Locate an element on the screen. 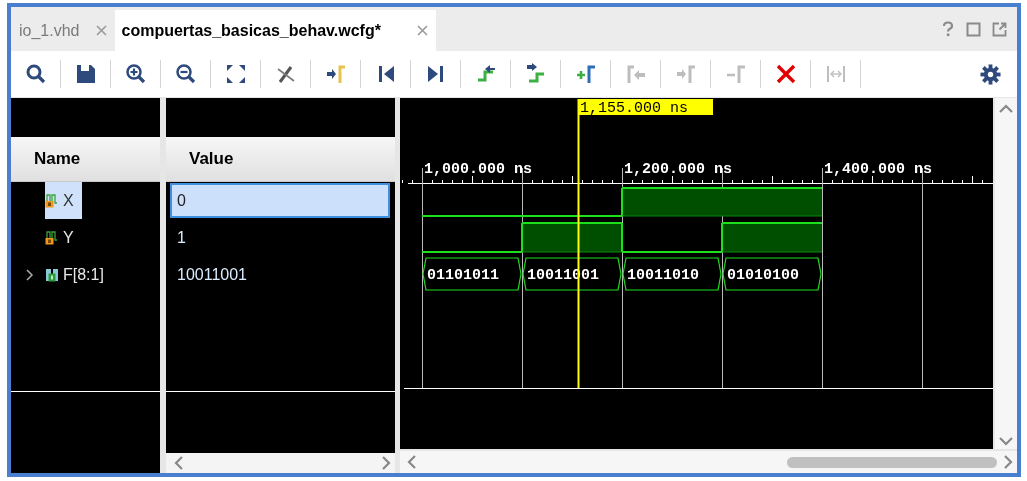 This screenshot has height=481, width=1027. maximize-icon is located at coordinates (973, 29).